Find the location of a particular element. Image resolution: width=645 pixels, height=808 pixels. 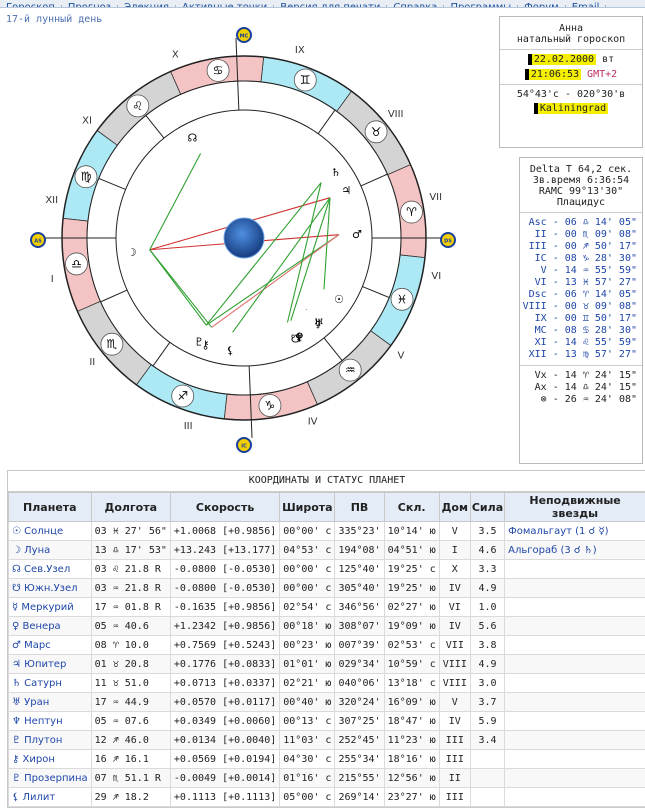

table-header: Скл. is located at coordinates (411, 507).